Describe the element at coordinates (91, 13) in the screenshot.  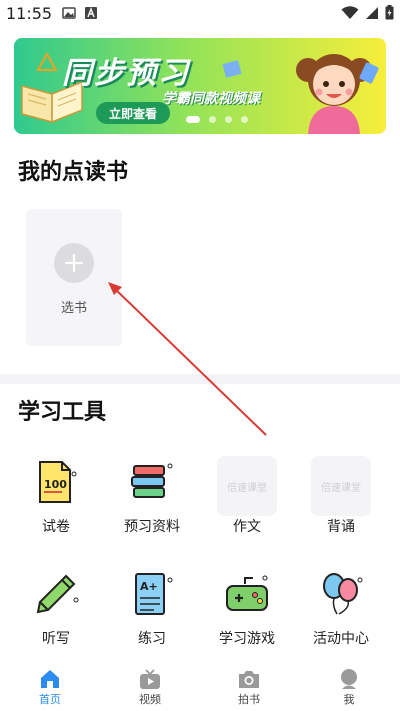
I see `font-a-icon` at that location.